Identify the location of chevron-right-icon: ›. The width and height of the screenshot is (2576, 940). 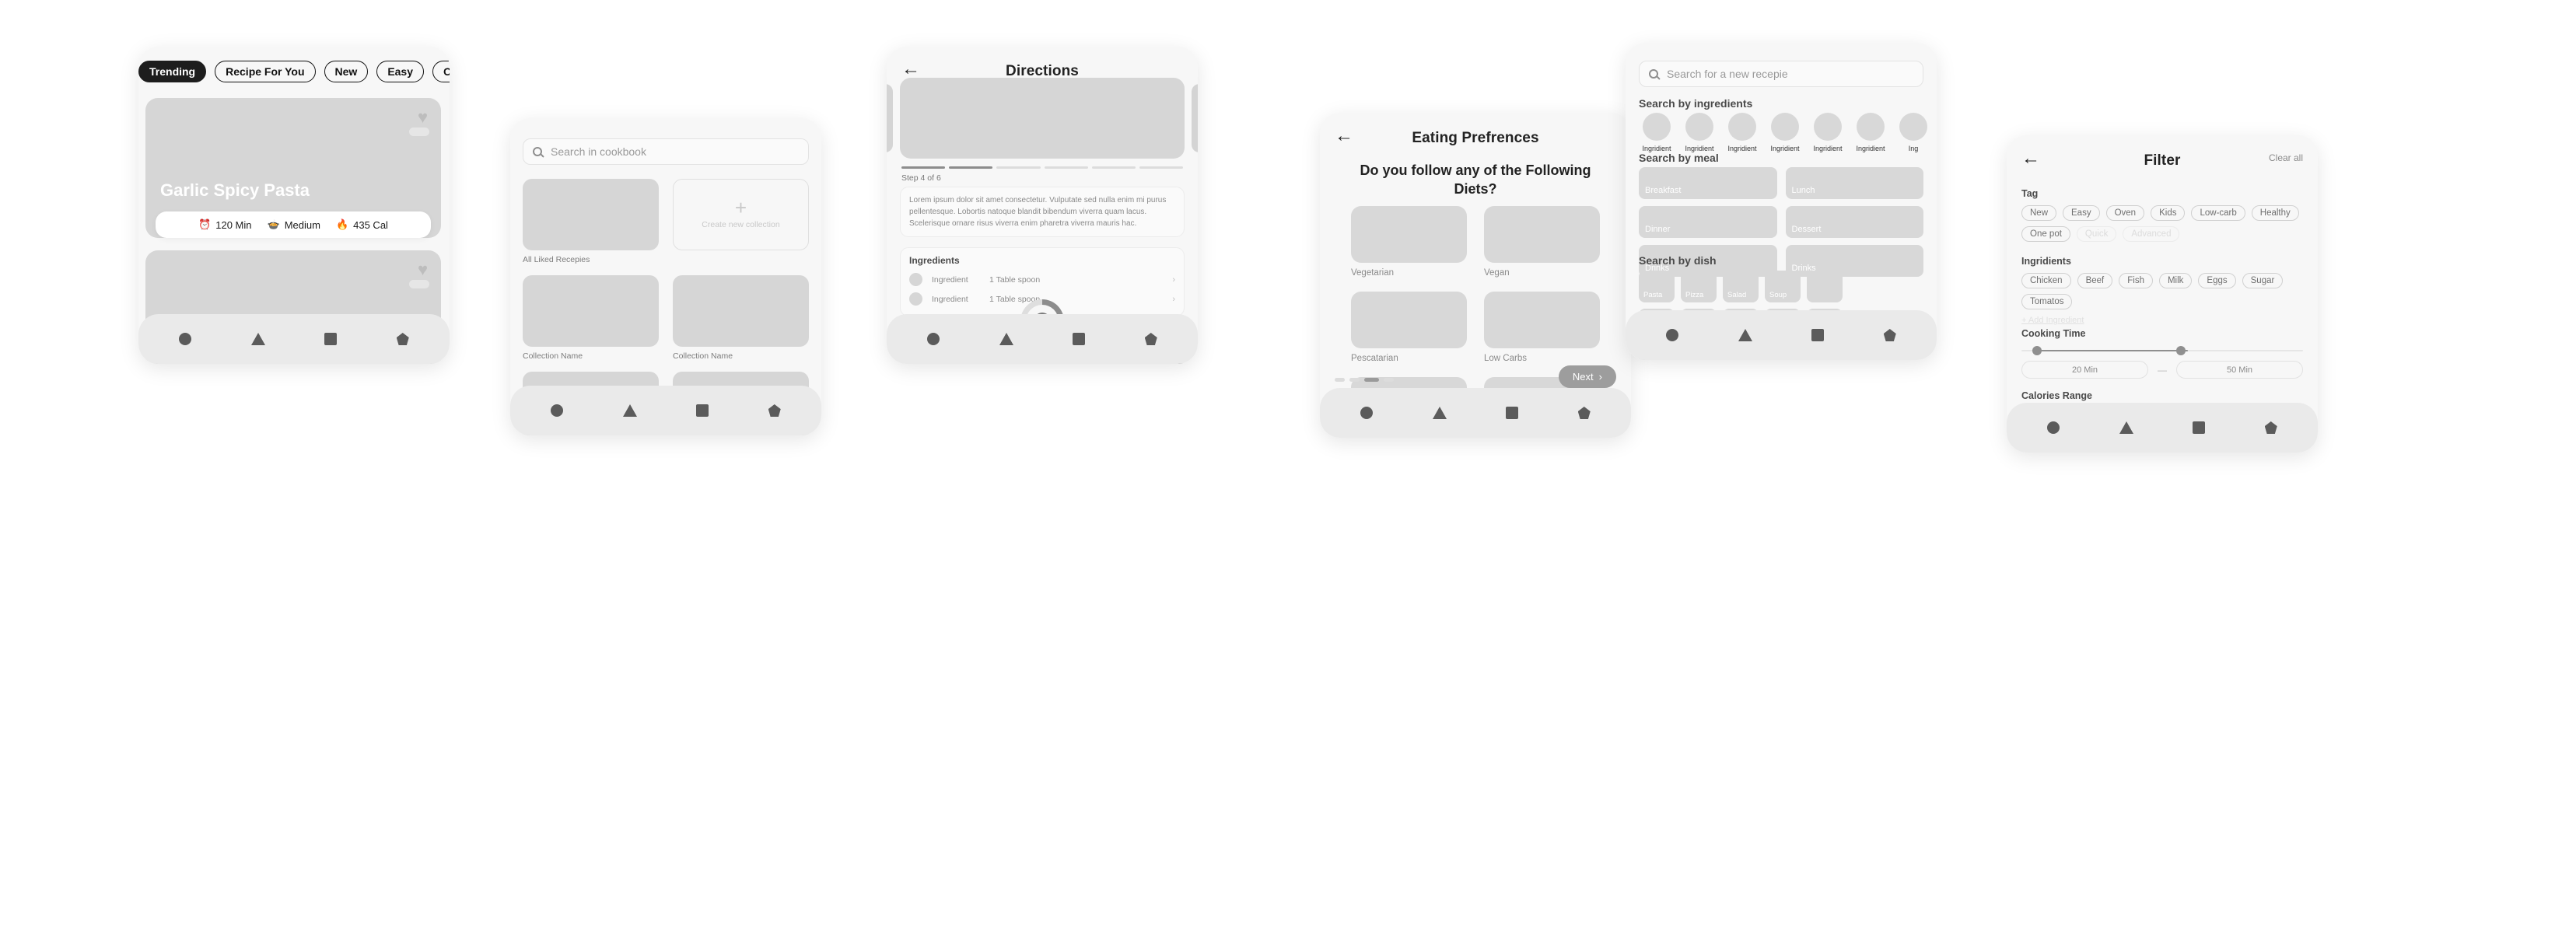
(1174, 280).